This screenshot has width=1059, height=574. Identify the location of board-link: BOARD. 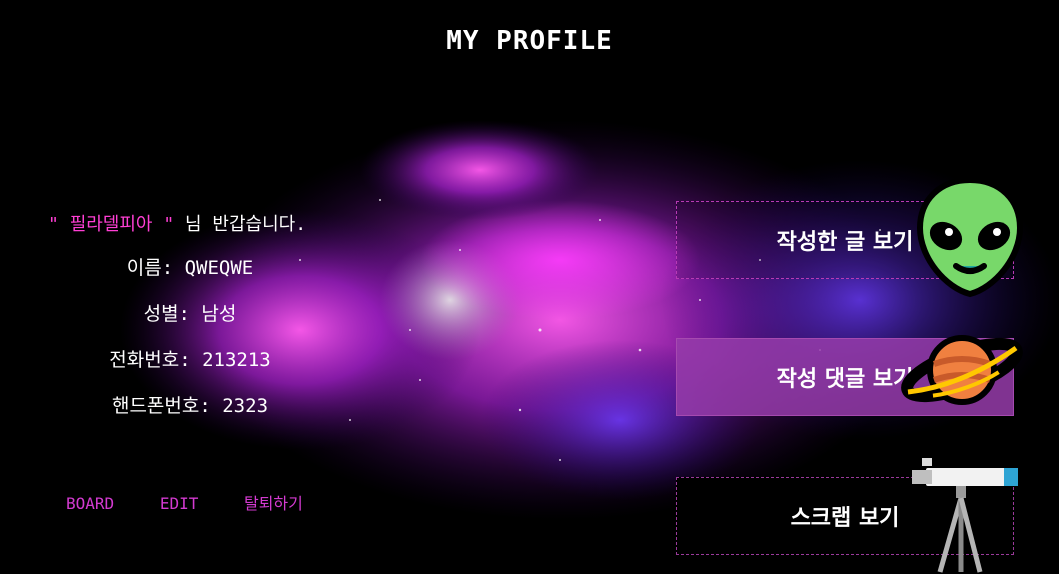
(90, 503).